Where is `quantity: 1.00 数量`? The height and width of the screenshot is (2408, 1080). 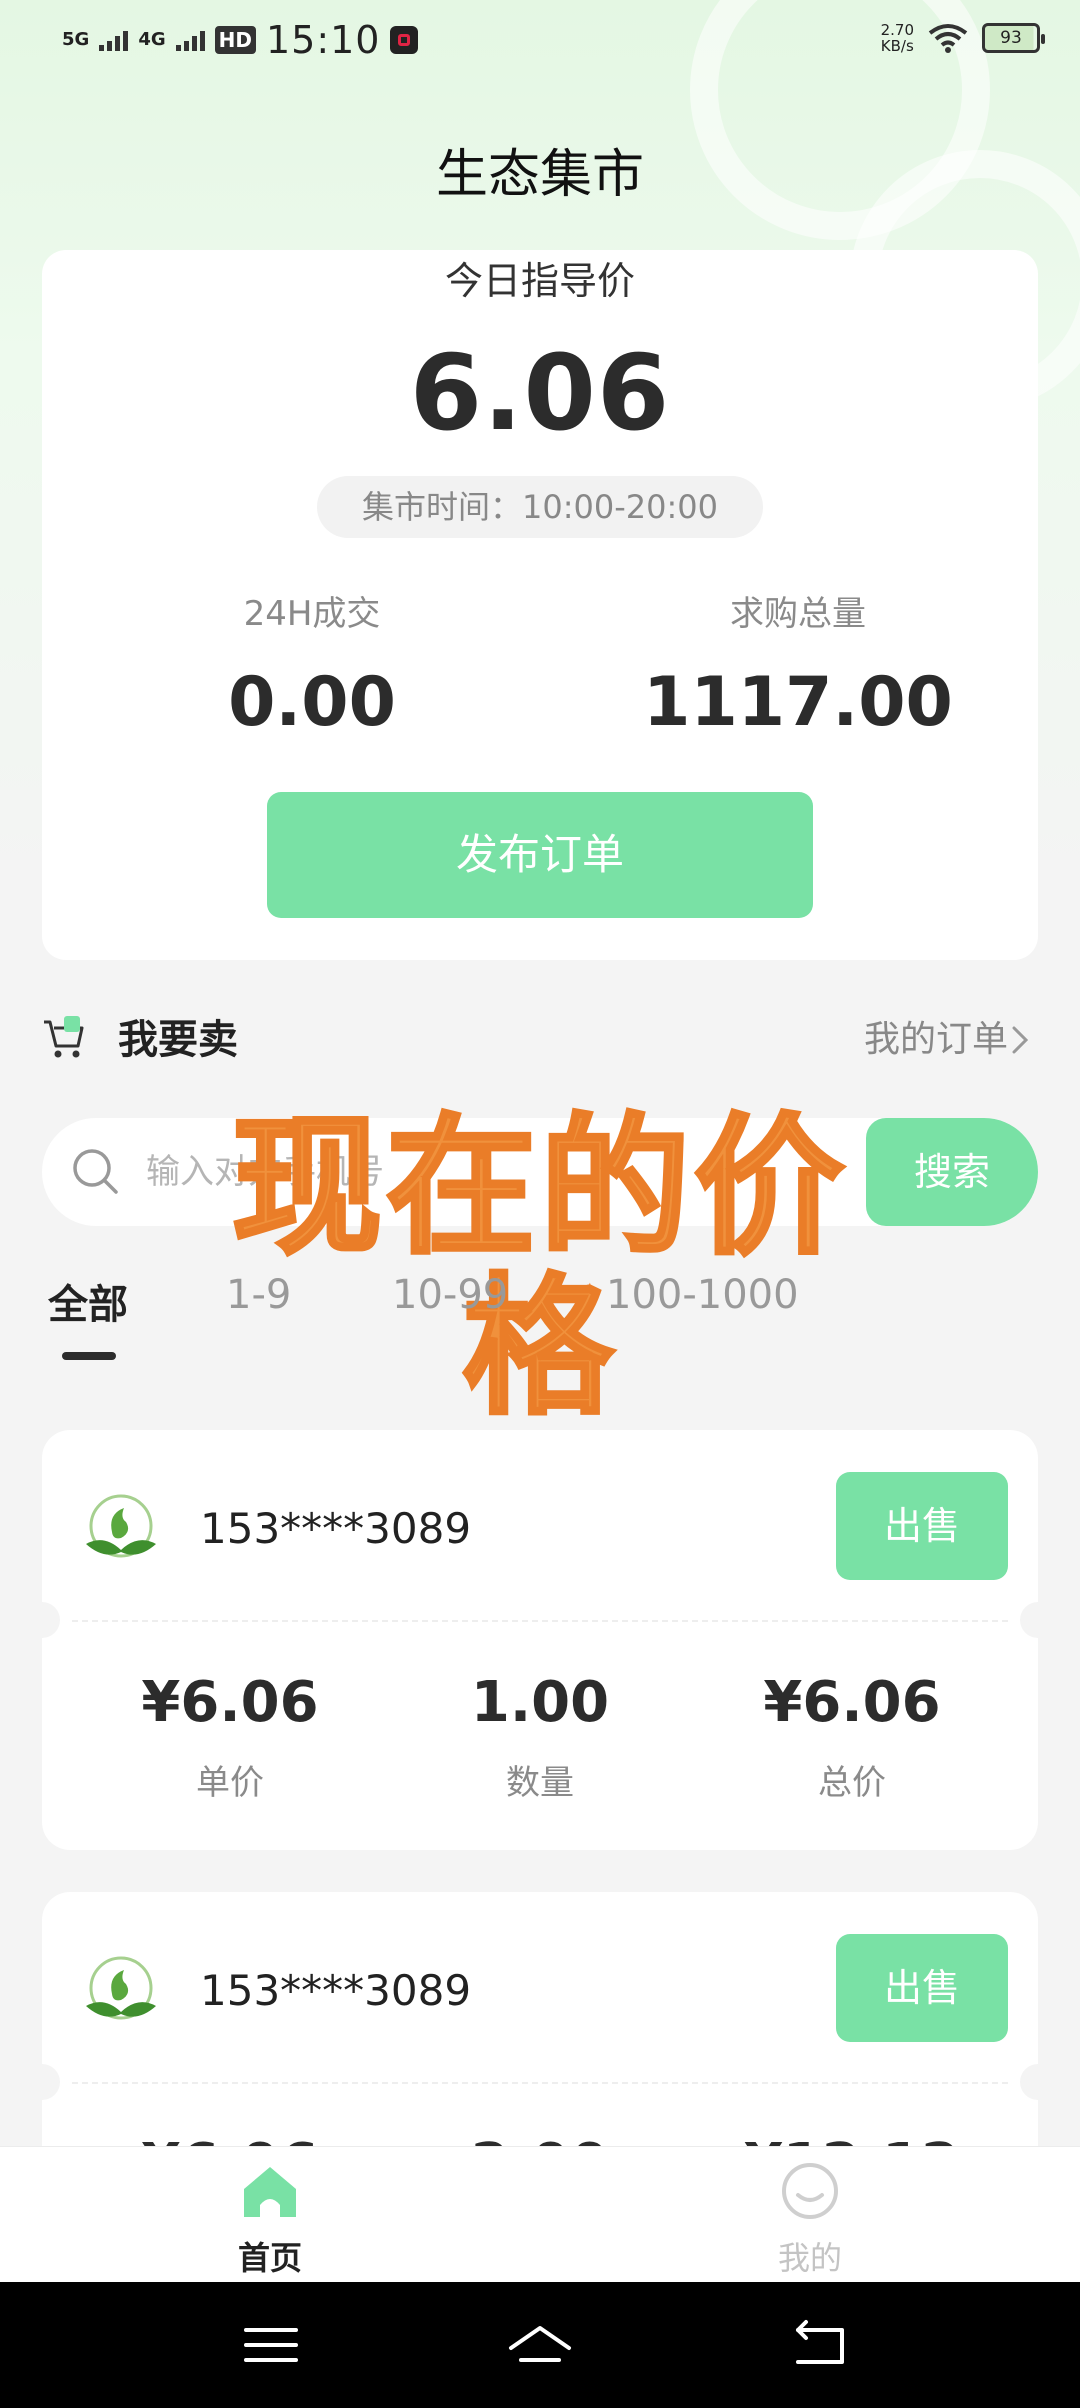
quantity: 1.00 数量 is located at coordinates (540, 1737).